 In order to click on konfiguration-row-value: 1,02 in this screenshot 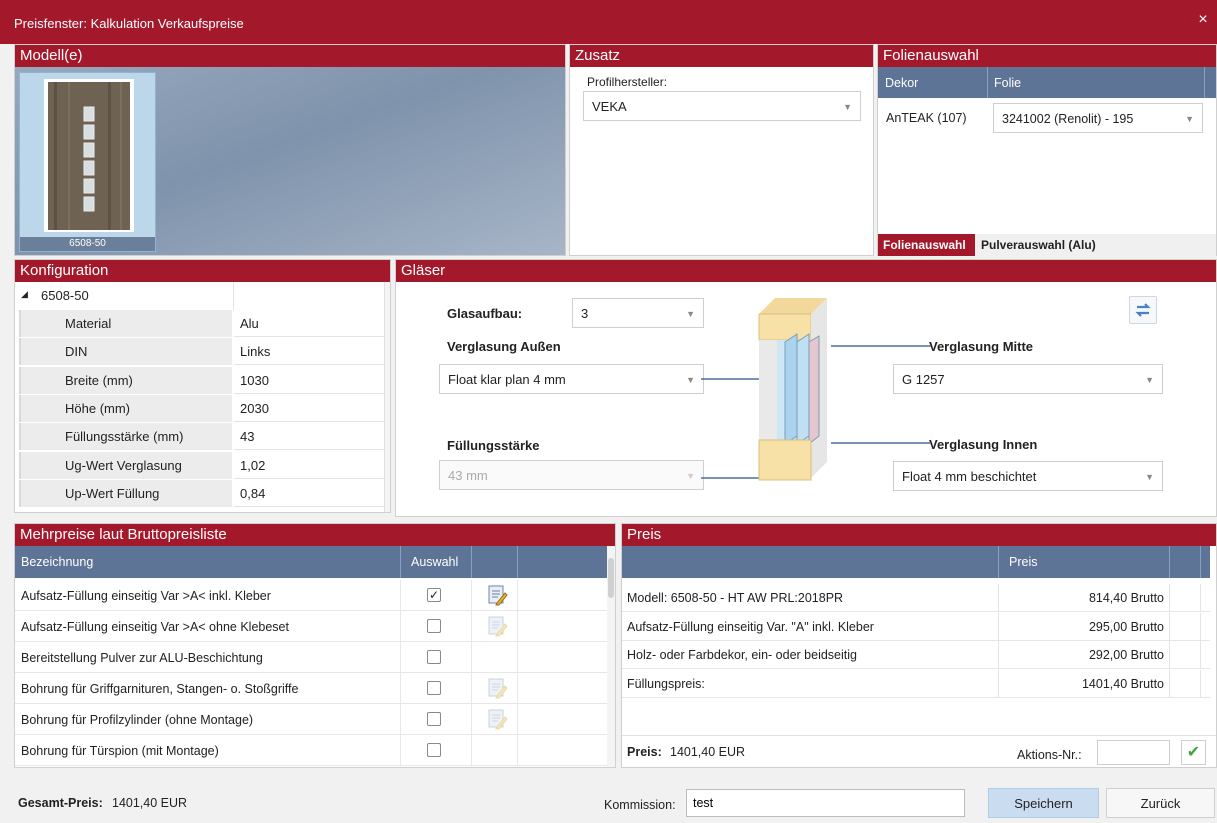, I will do `click(309, 465)`.